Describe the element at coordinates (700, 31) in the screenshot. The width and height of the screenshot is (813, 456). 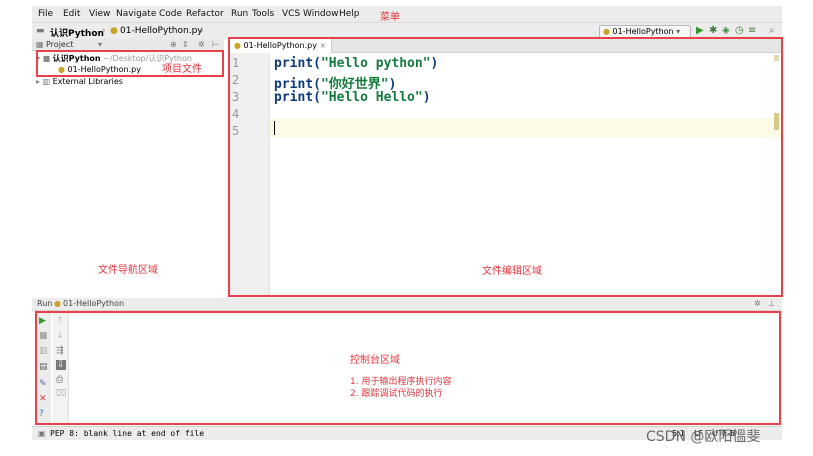
I see `run-icon: ▶` at that location.